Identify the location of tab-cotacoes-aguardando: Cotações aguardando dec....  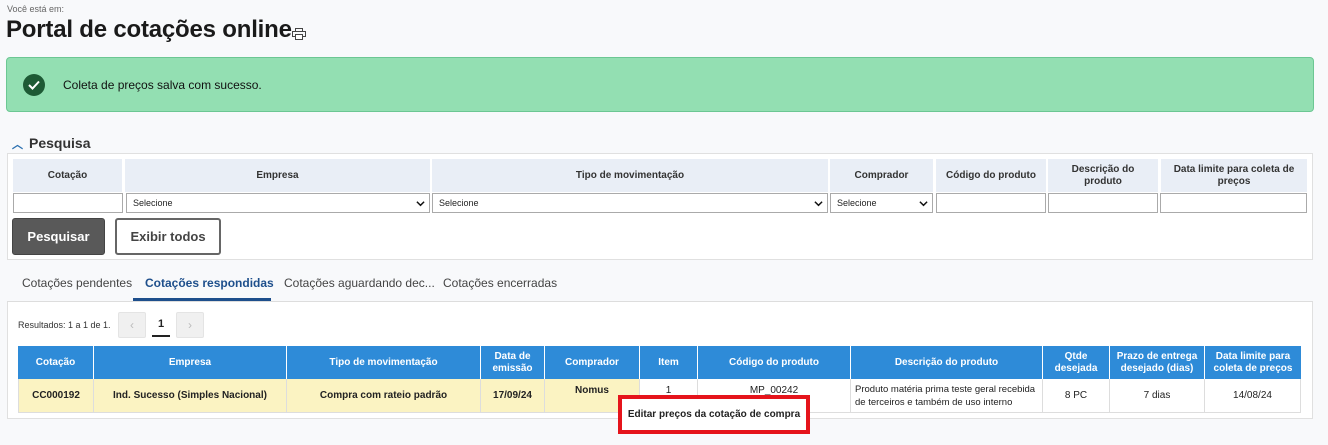
(359, 283).